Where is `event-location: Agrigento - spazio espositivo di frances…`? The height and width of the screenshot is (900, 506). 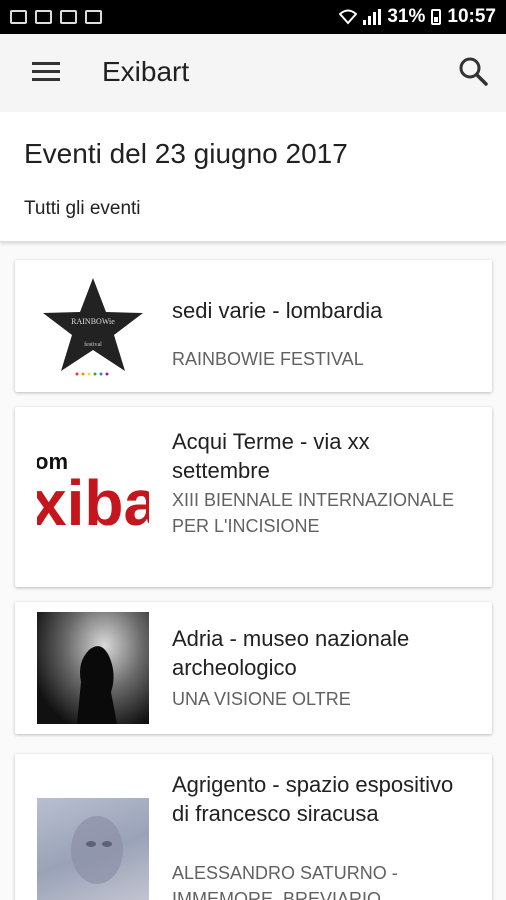 event-location: Agrigento - spazio espositivo di frances… is located at coordinates (313, 799).